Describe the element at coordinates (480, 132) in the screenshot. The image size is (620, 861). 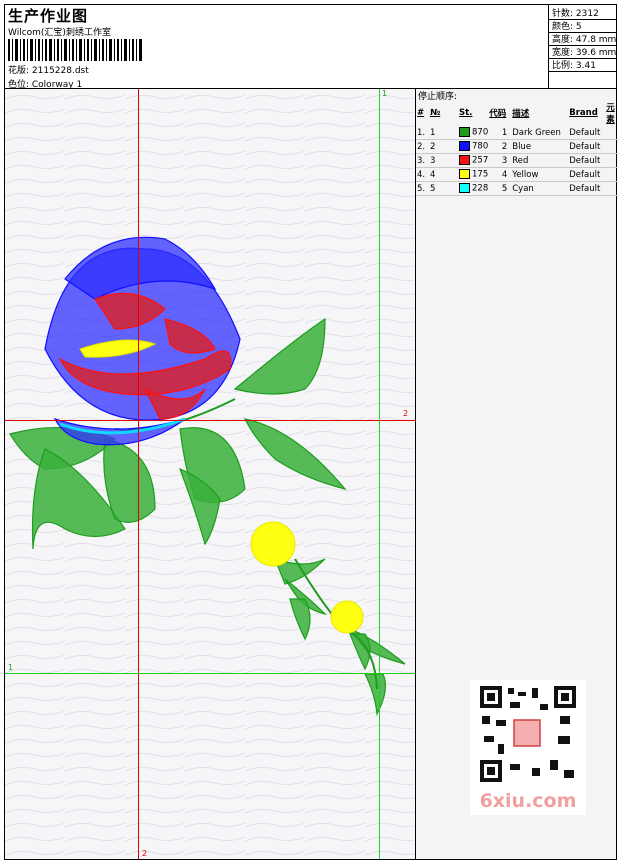
I see `row-stitch-count: 870` at that location.